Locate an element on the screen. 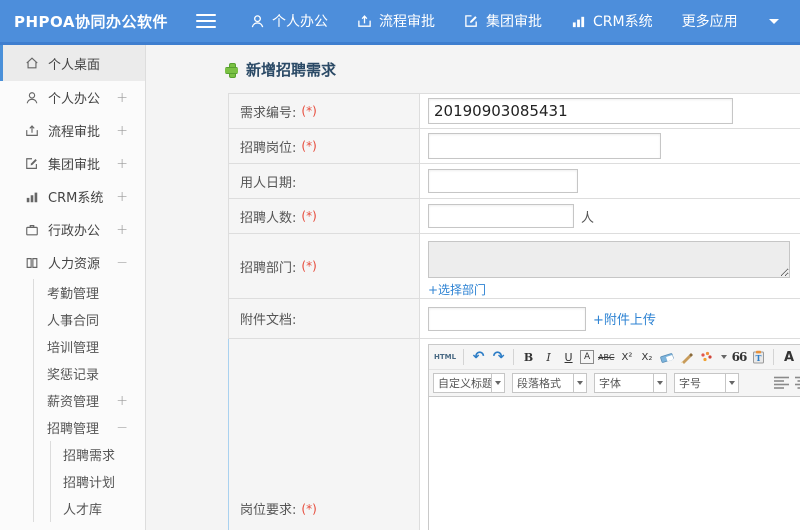 Image resolution: width=800 pixels, height=530 pixels. sidebar-item-group-approval: 集团审批 + is located at coordinates (72, 163).